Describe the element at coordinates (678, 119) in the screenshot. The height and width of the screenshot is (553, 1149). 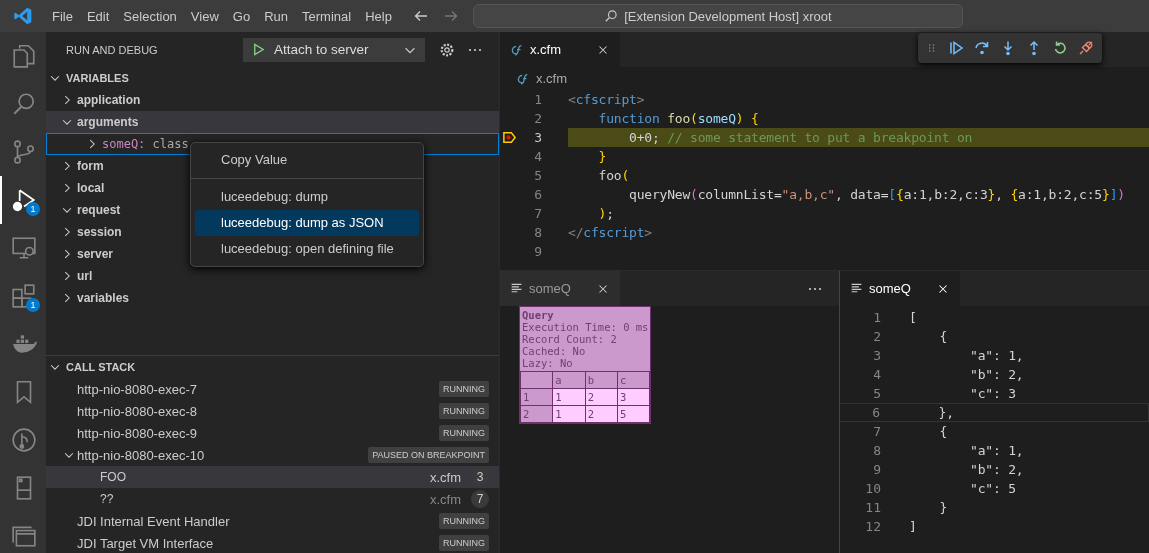
I see `code-line: function foo(someQ) {` at that location.